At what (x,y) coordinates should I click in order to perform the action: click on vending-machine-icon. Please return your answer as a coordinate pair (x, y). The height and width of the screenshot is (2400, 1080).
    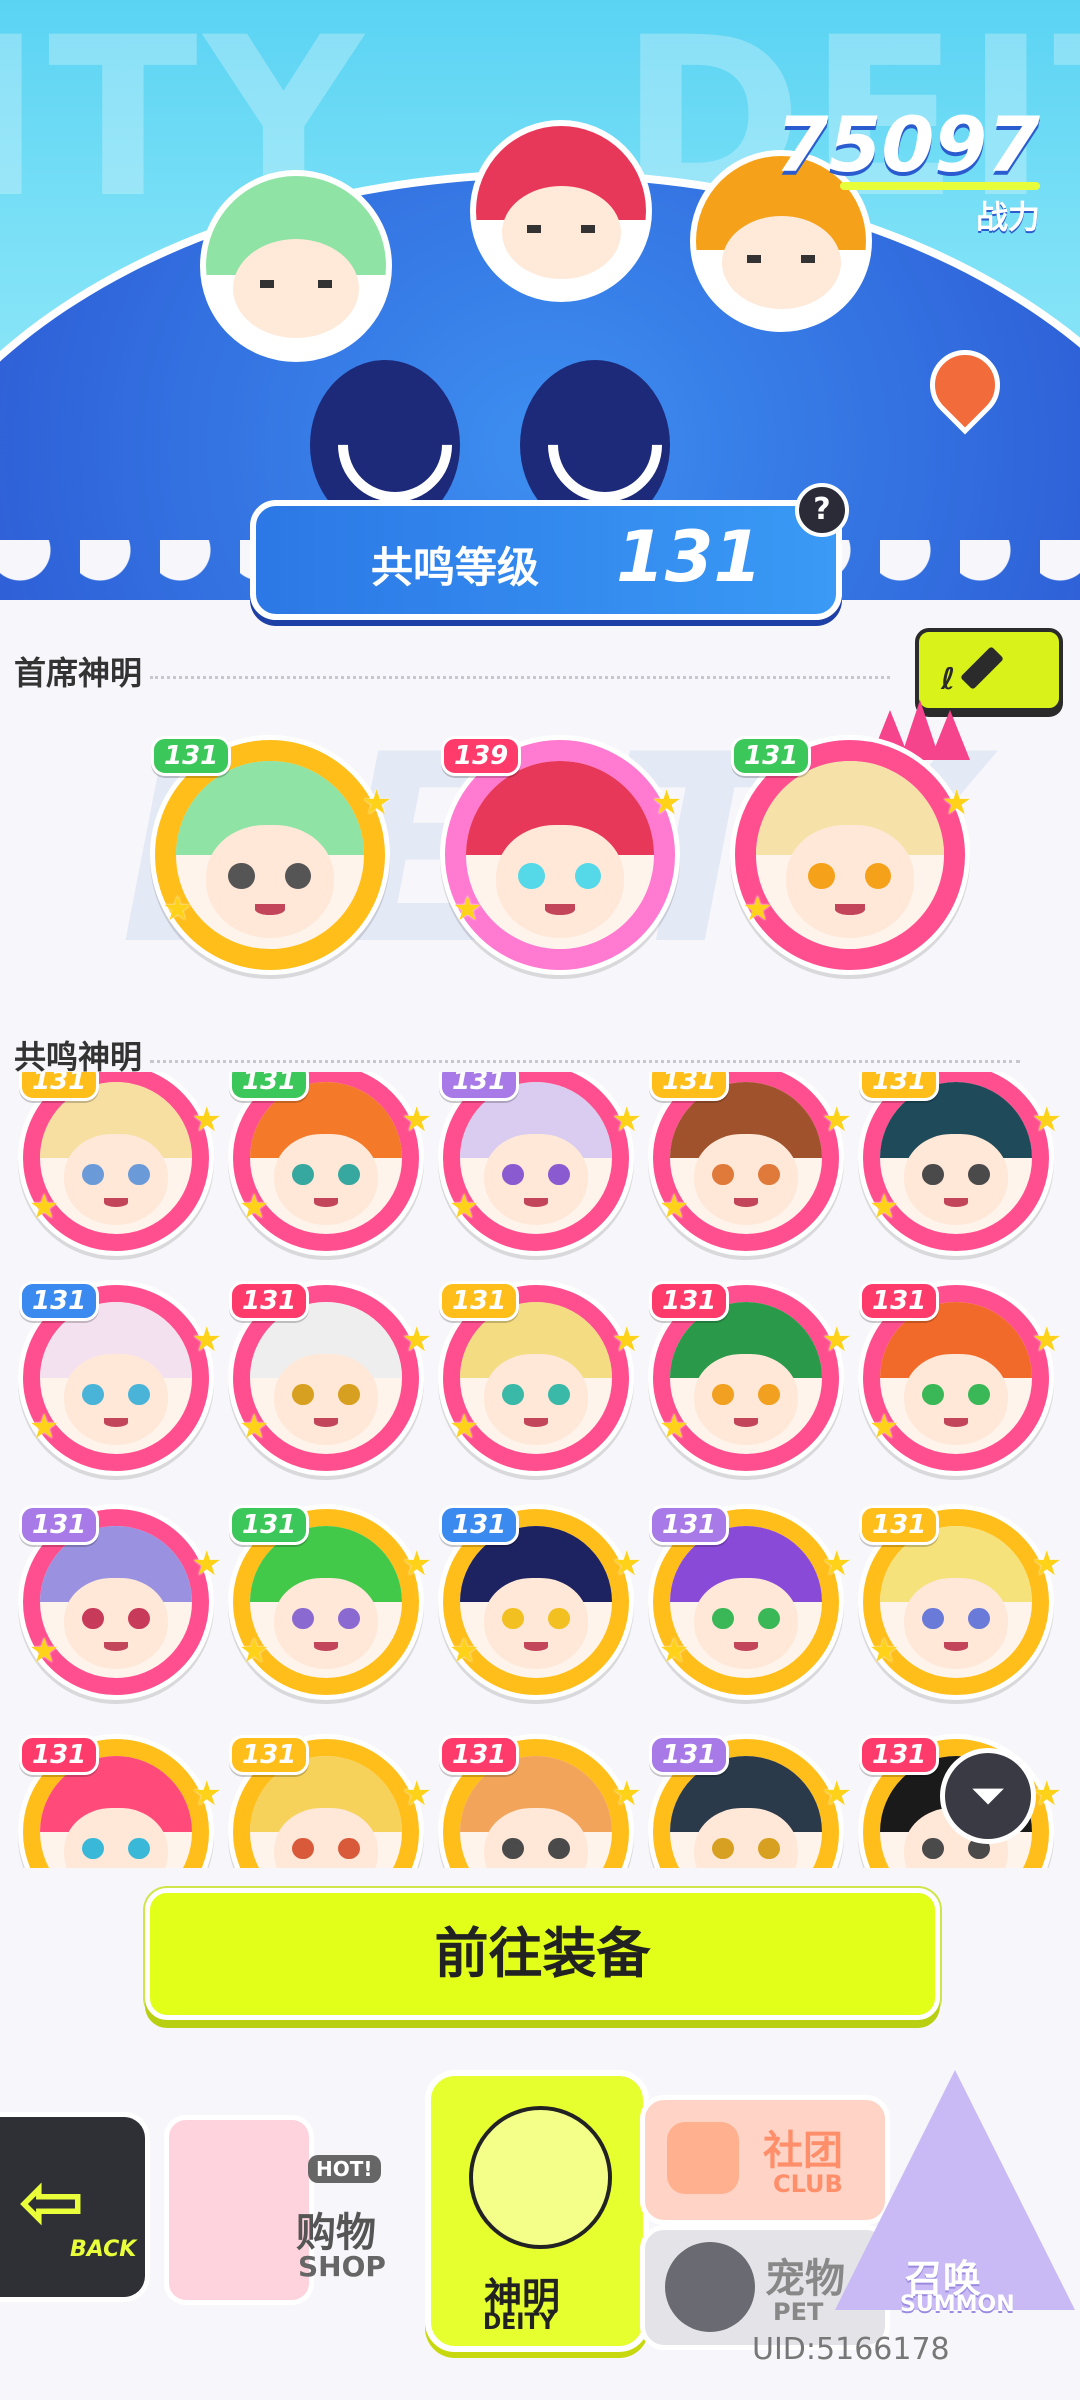
    Looking at the image, I should click on (239, 2210).